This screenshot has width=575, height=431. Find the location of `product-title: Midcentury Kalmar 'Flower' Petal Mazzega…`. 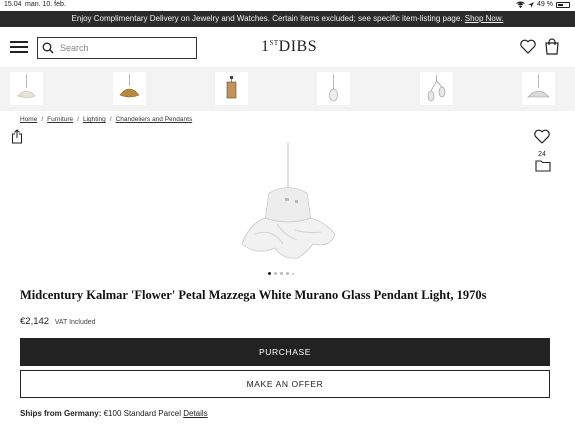

product-title: Midcentury Kalmar 'Flower' Petal Mazzega… is located at coordinates (253, 295).